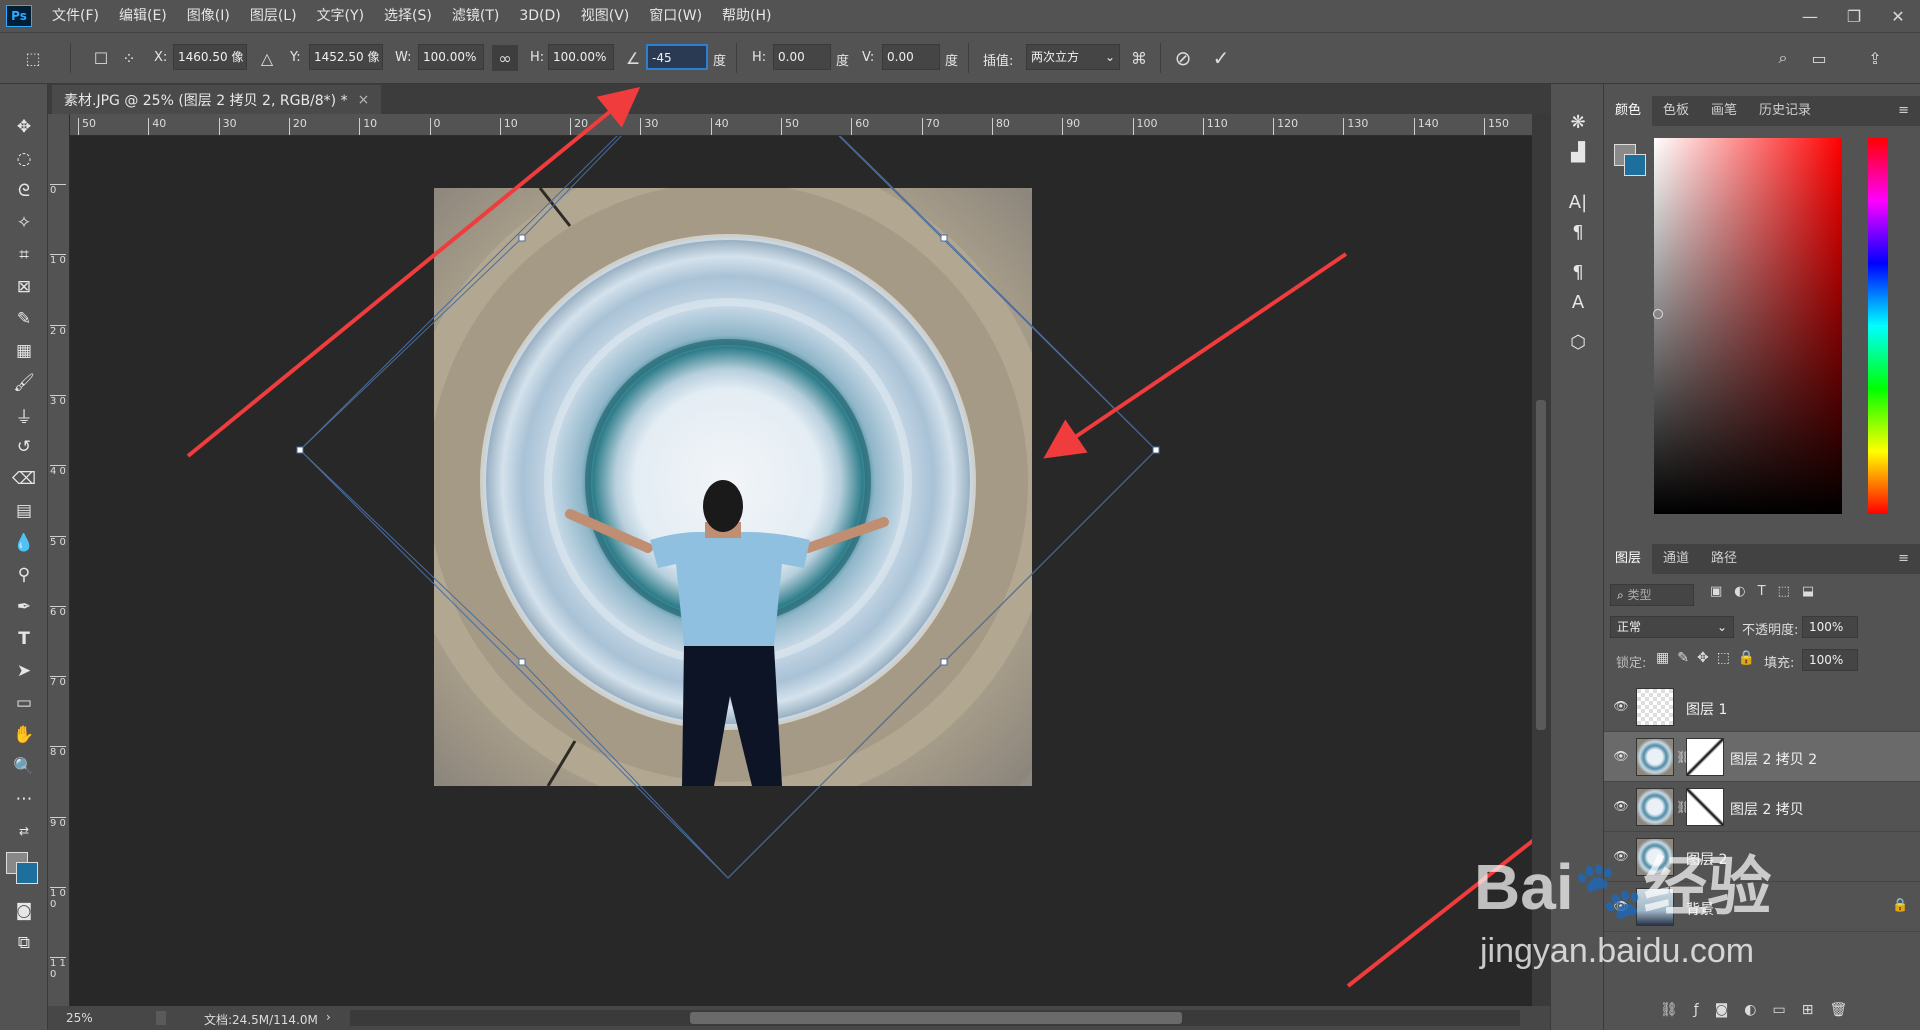 Image resolution: width=1920 pixels, height=1030 pixels. Describe the element at coordinates (1854, 16) in the screenshot. I see `restore-button: ❐` at that location.